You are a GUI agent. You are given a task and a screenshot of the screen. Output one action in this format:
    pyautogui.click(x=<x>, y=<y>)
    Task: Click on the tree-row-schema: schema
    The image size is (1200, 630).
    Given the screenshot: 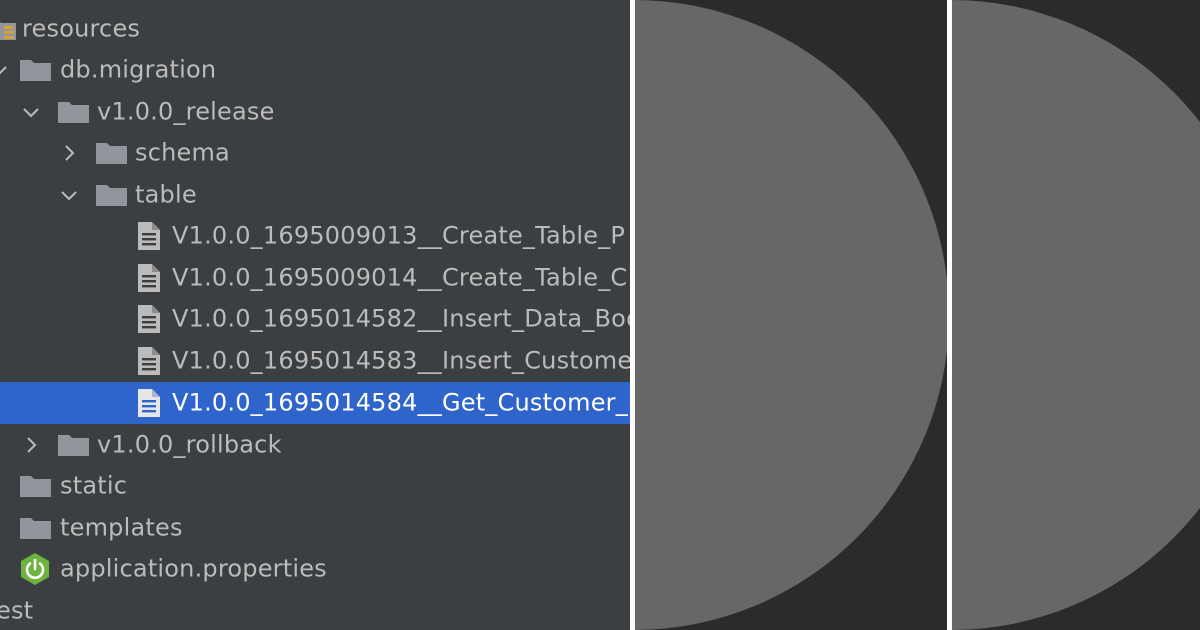 What is the action you would take?
    pyautogui.click(x=315, y=154)
    